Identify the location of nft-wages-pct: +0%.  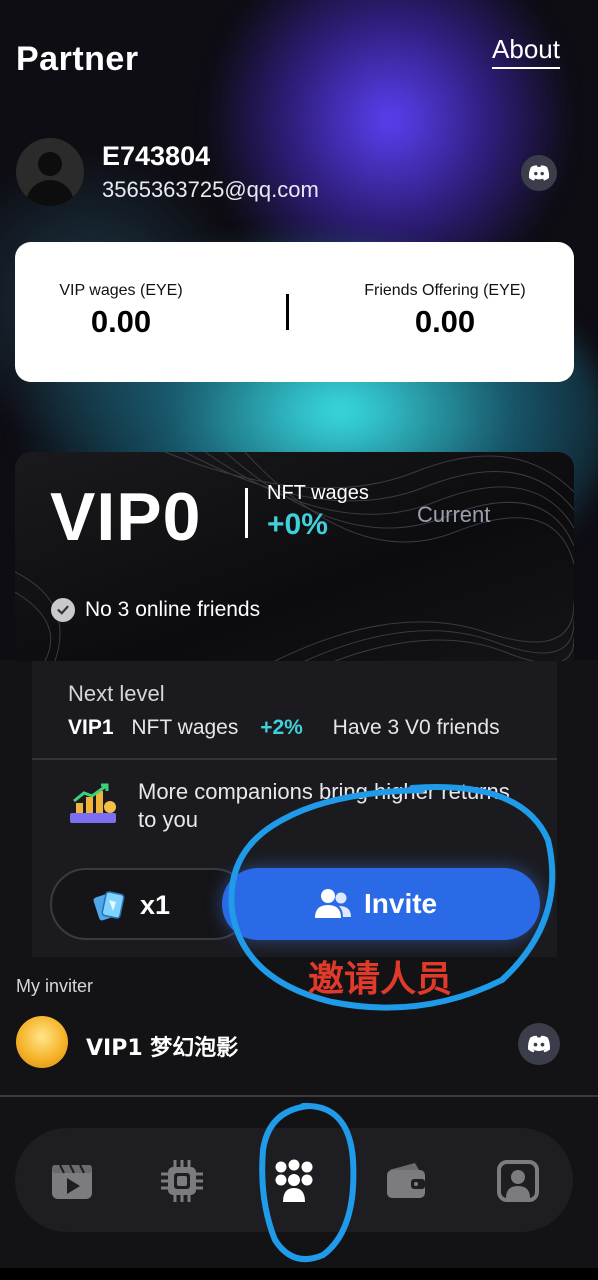
(297, 524).